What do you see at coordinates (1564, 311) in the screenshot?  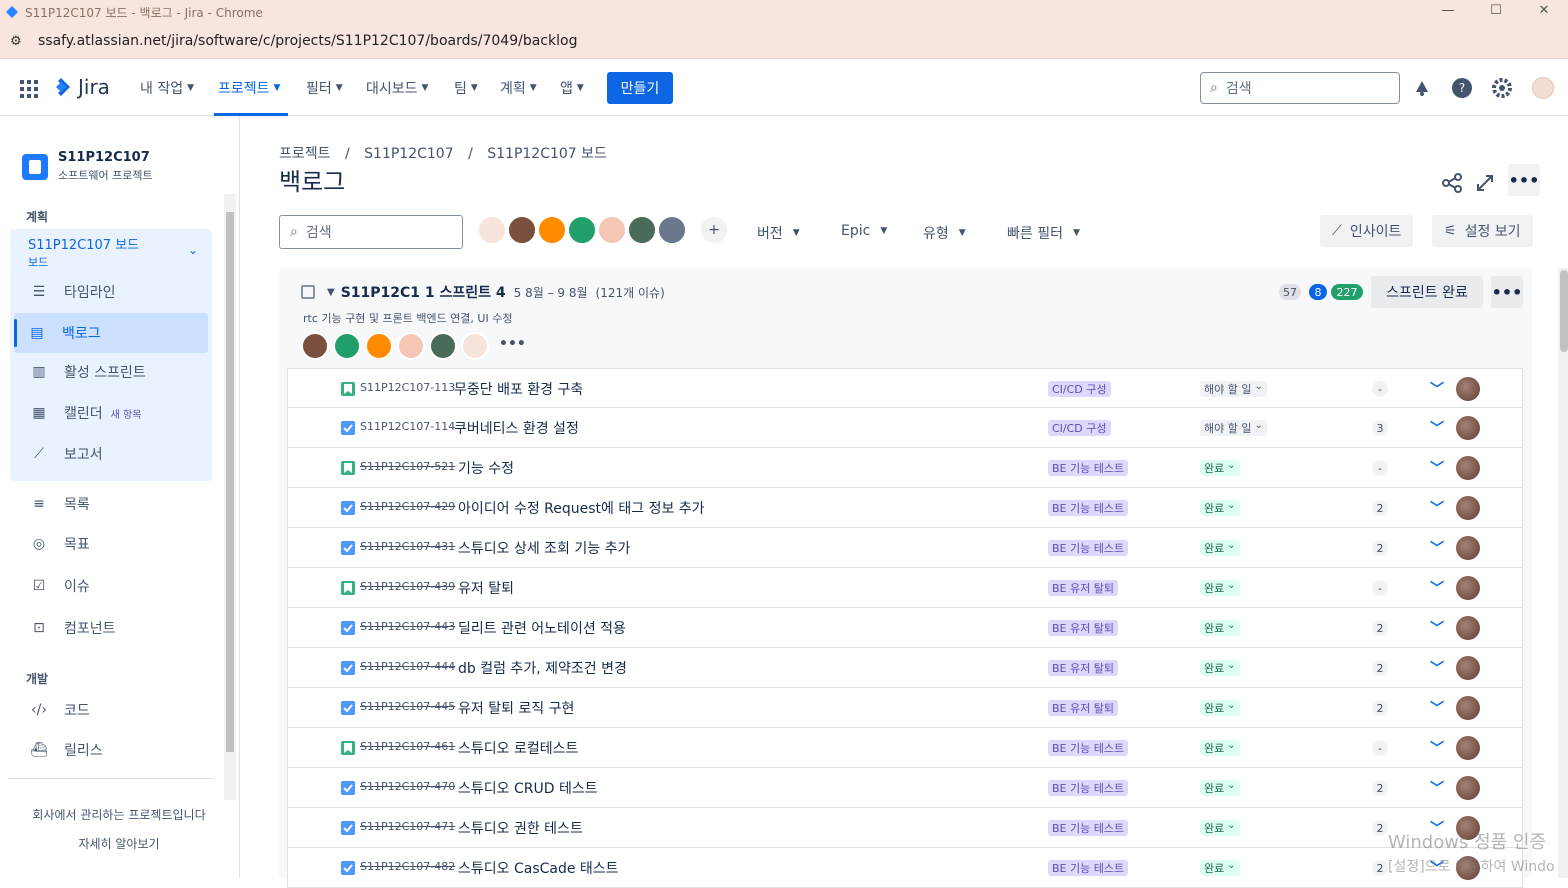 I see `main-scroll-thumb` at bounding box center [1564, 311].